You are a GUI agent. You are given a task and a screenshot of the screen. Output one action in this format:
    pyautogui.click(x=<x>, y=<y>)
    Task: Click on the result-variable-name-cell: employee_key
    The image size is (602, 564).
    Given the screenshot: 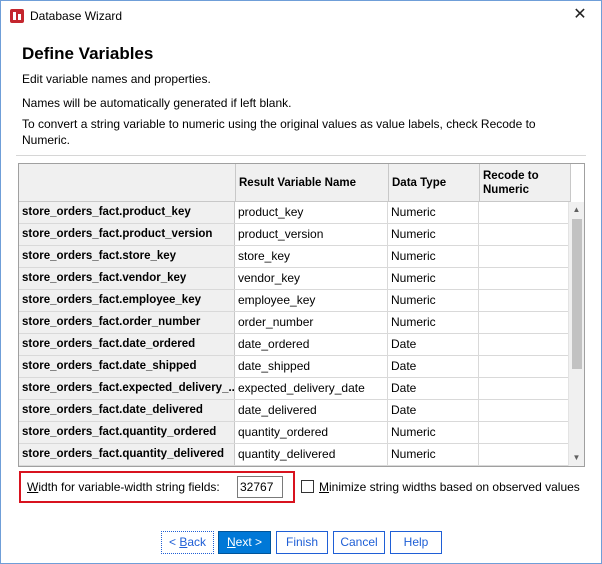 What is the action you would take?
    pyautogui.click(x=311, y=300)
    